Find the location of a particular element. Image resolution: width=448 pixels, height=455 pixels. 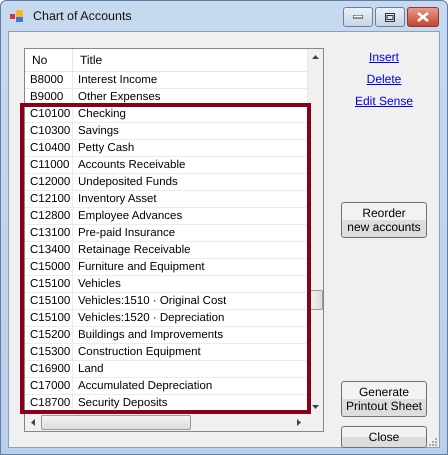

account-title: Petty Cash is located at coordinates (105, 148).